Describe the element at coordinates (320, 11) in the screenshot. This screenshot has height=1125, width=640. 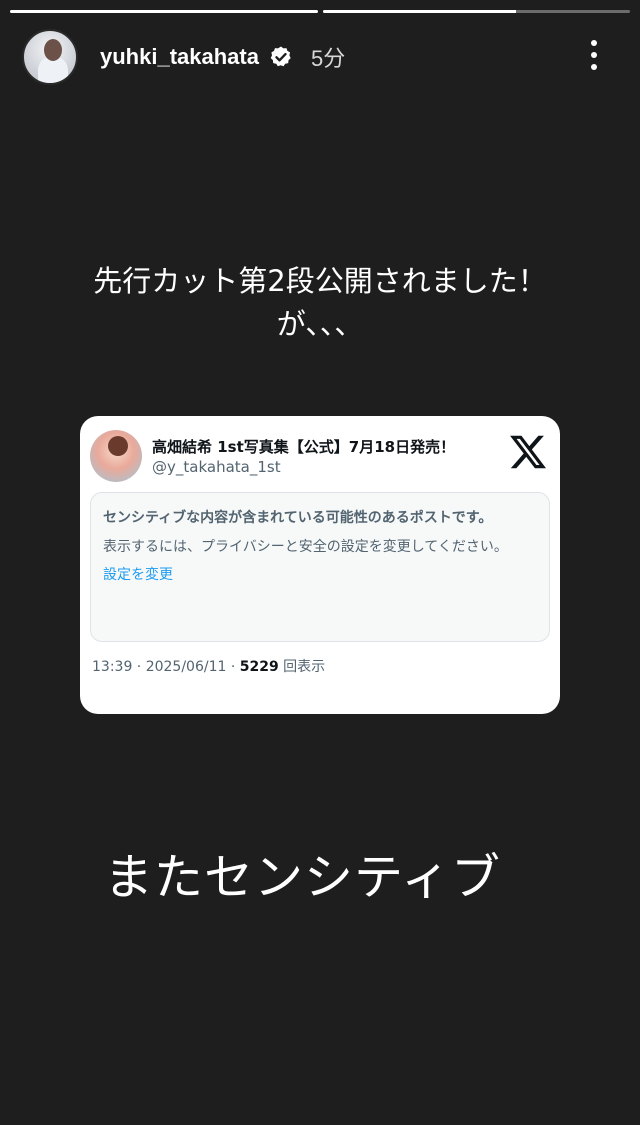
I see `story-progress` at that location.